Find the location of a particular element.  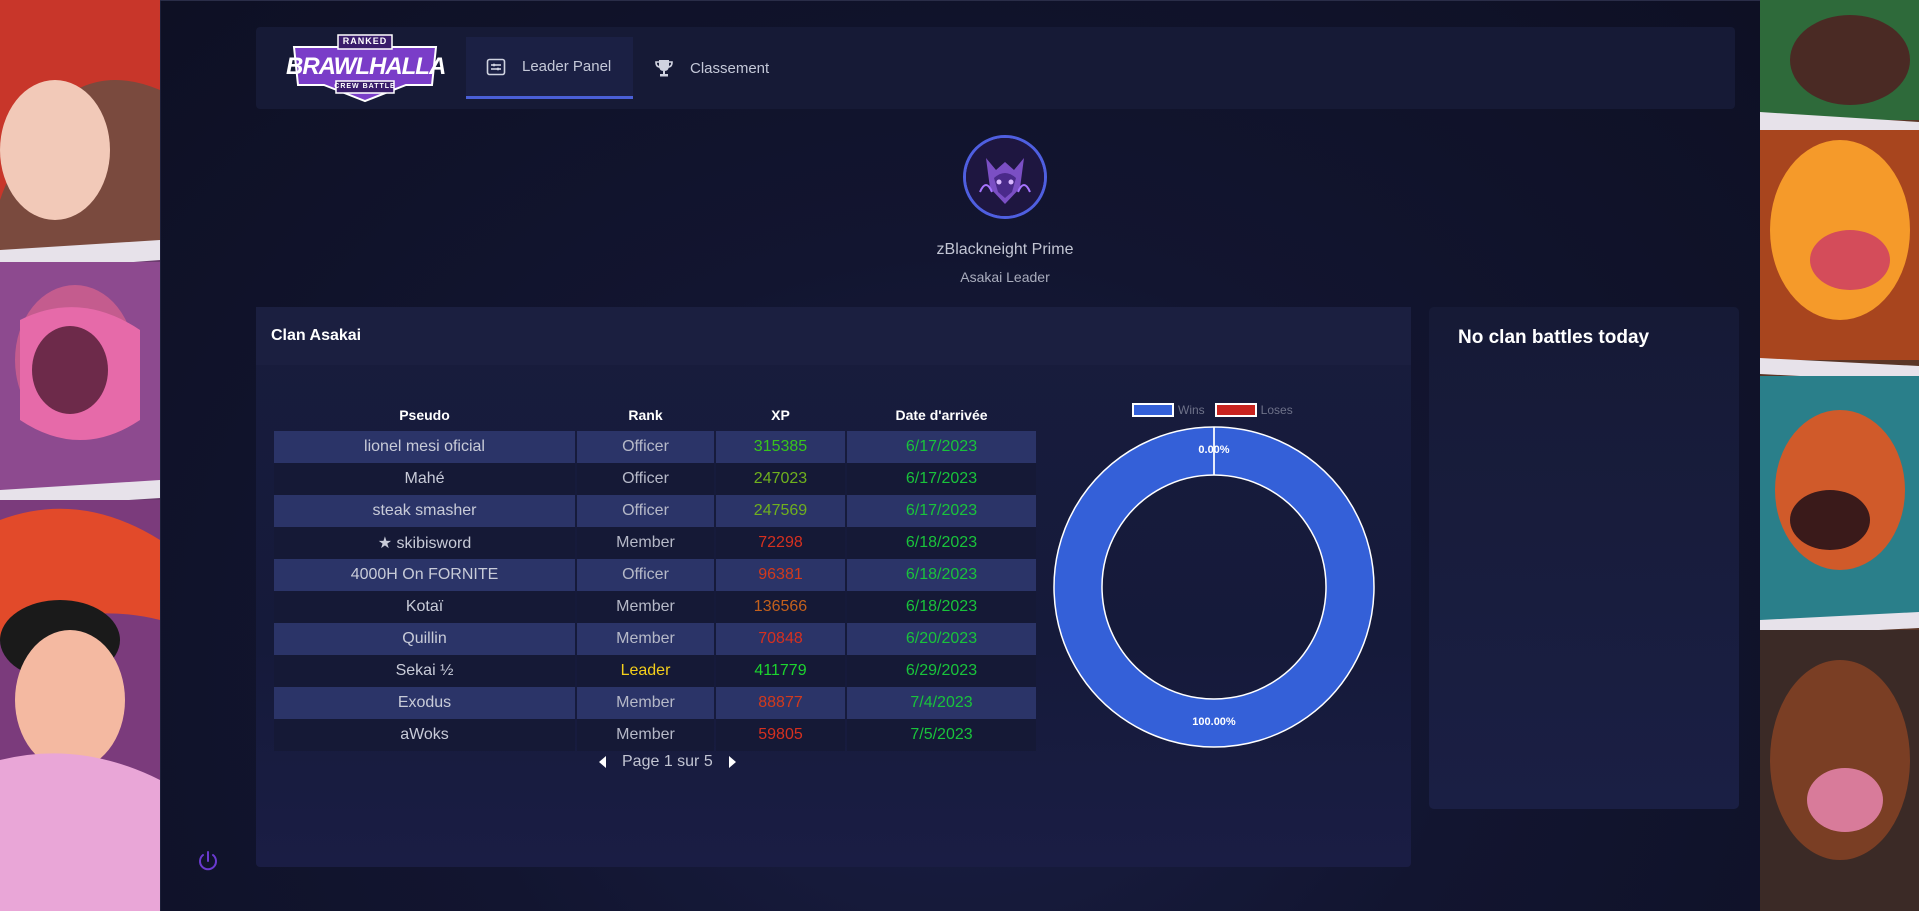

pagination: Page 1 sur 5 is located at coordinates (667, 762).